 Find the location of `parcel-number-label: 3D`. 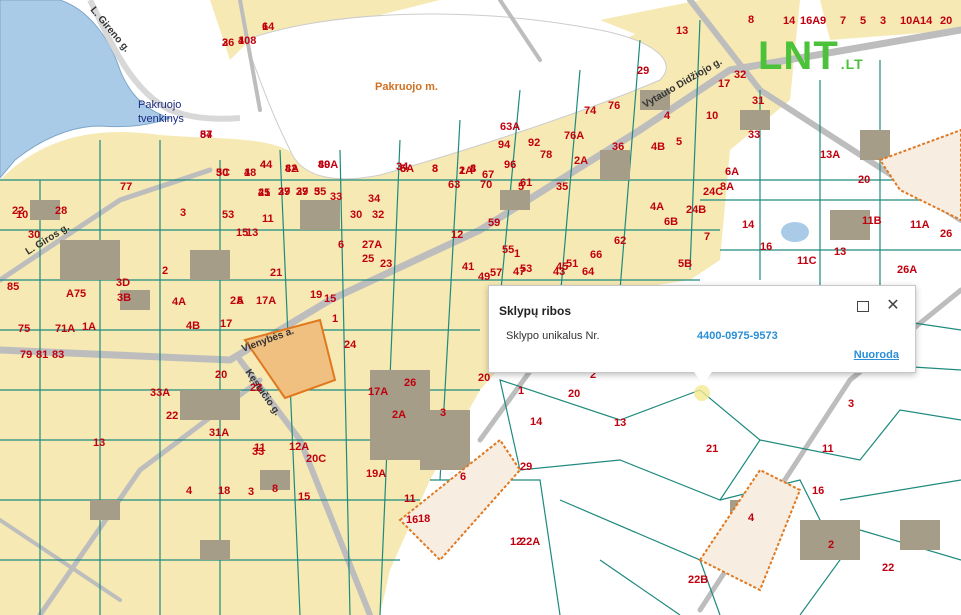

parcel-number-label: 3D is located at coordinates (123, 283).